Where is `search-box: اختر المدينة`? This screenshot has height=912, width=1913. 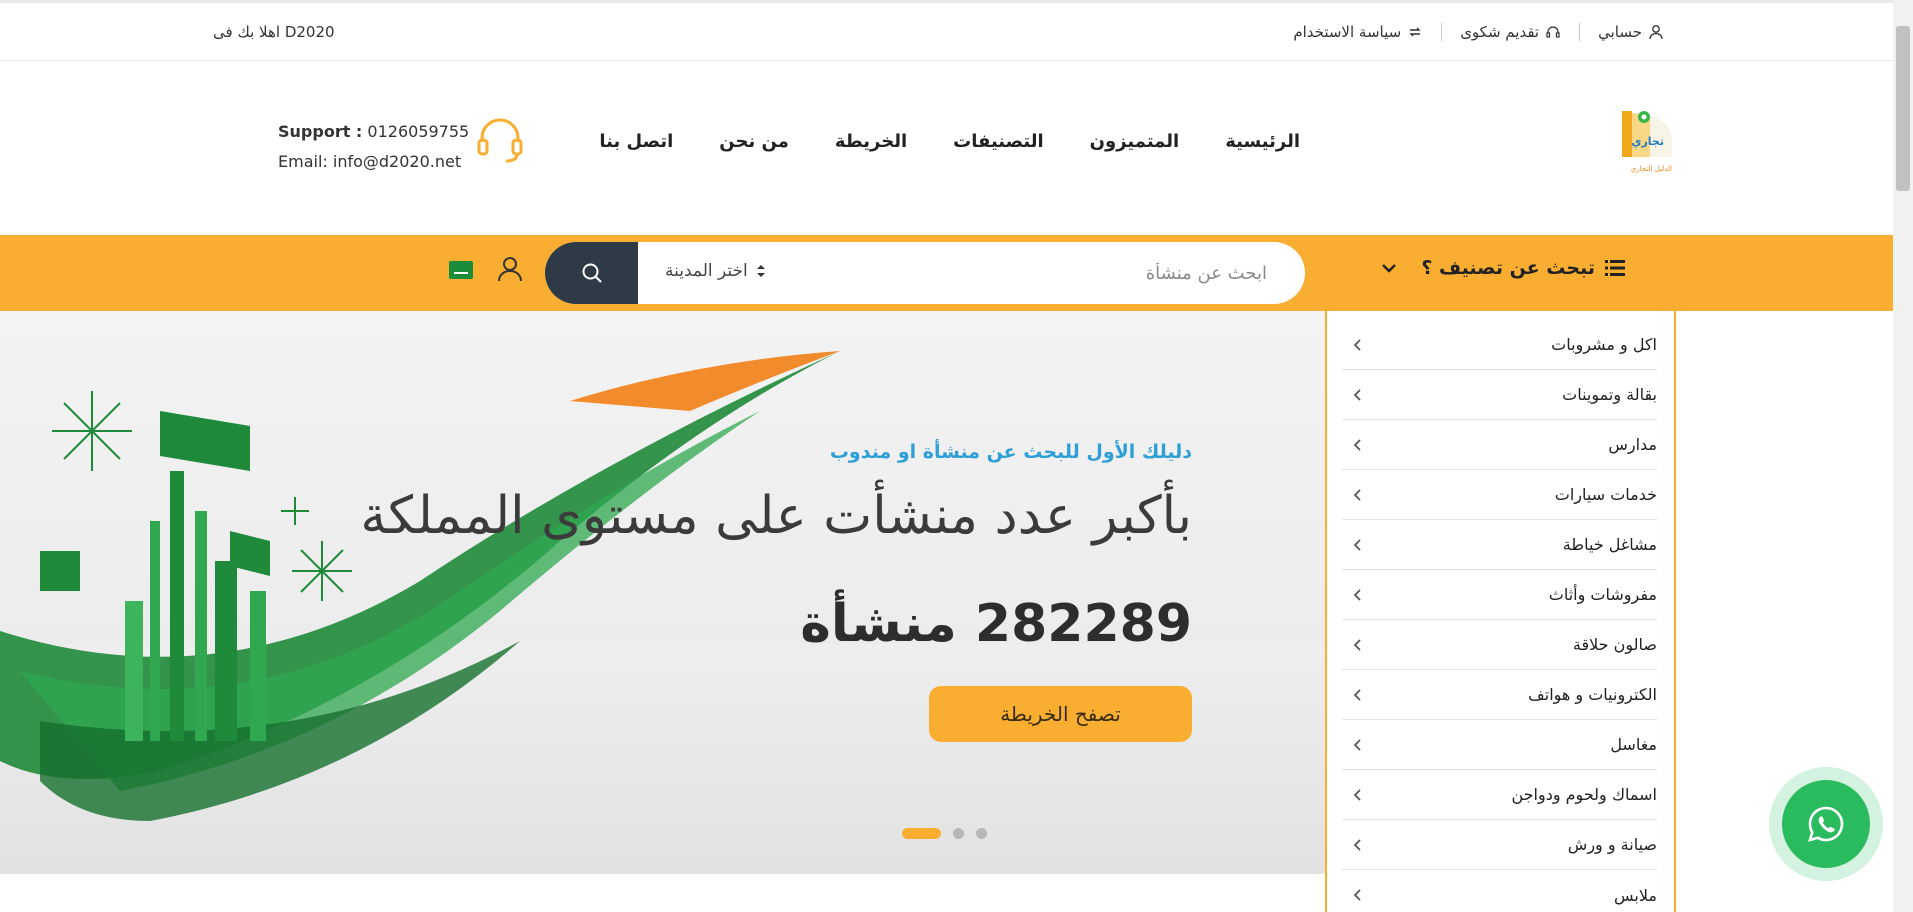 search-box: اختر المدينة is located at coordinates (925, 273).